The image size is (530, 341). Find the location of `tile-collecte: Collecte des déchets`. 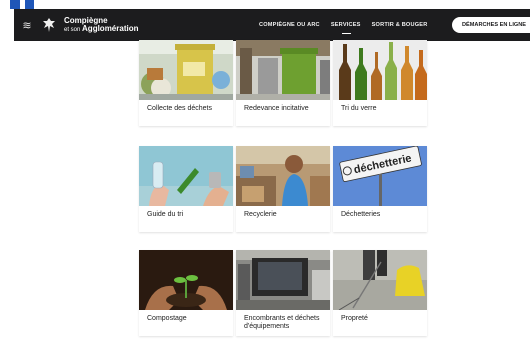

tile-collecte: Collecte des déchets is located at coordinates (186, 83).